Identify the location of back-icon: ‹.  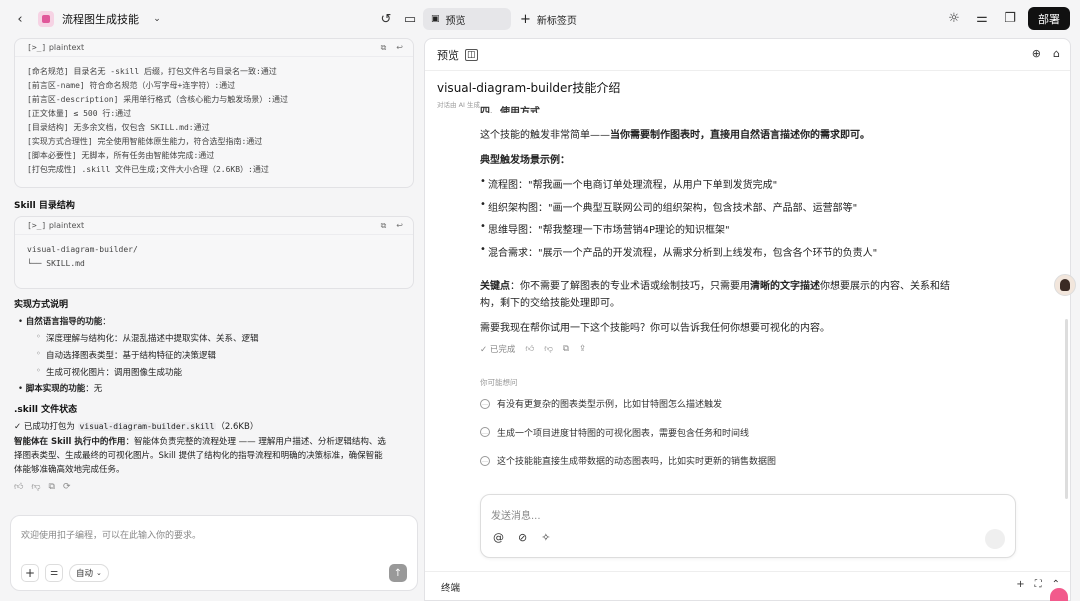
(20, 19).